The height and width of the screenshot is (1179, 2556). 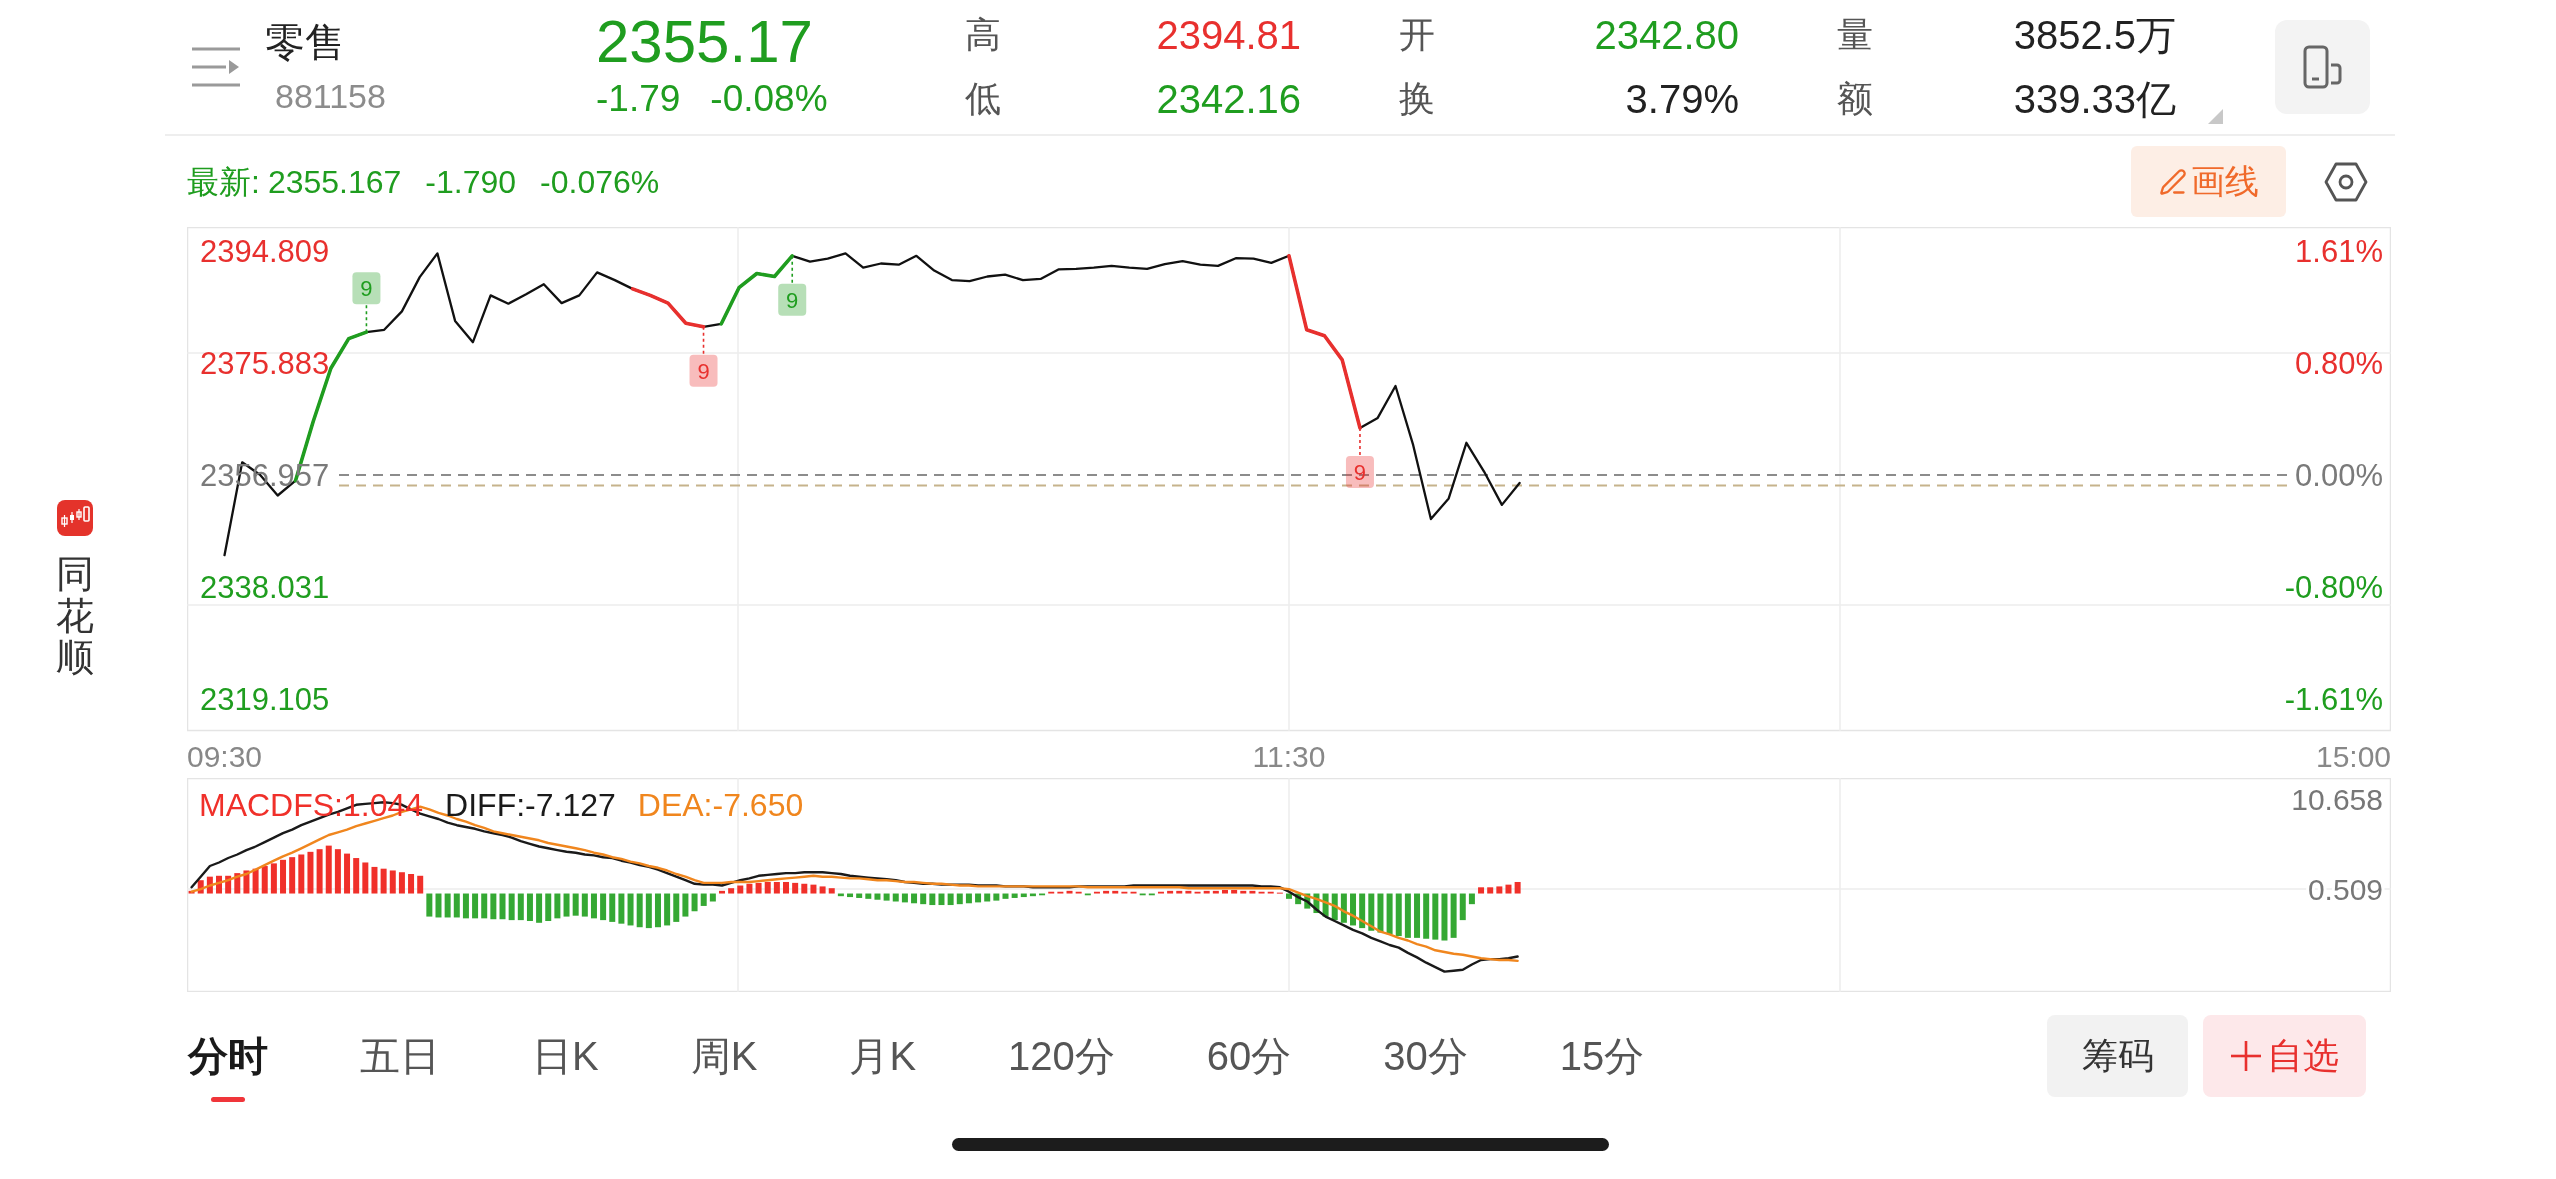 What do you see at coordinates (1602, 1067) in the screenshot?
I see `period-tab: 15分` at bounding box center [1602, 1067].